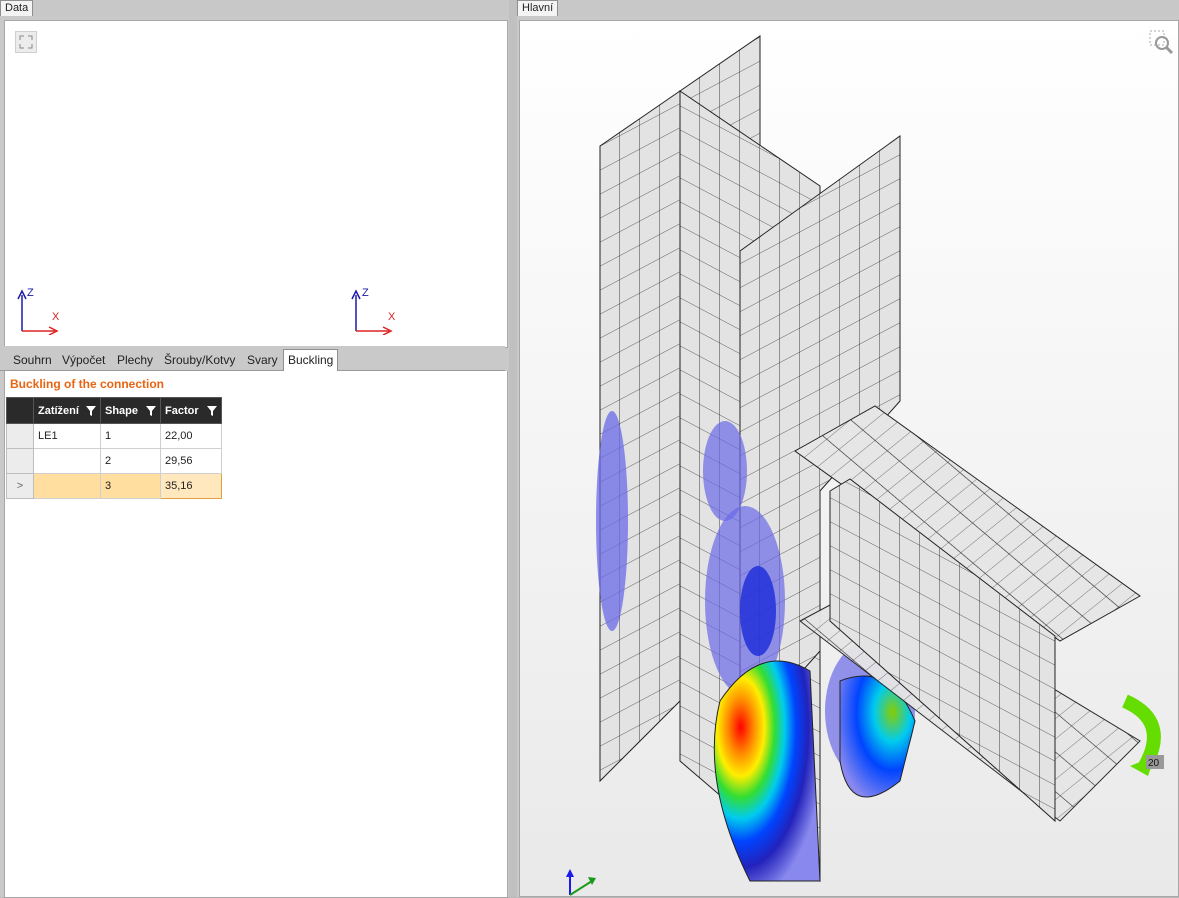  Describe the element at coordinates (199, 360) in the screenshot. I see `tab-srouby-kotvy: Šrouby/Kotvy` at that location.